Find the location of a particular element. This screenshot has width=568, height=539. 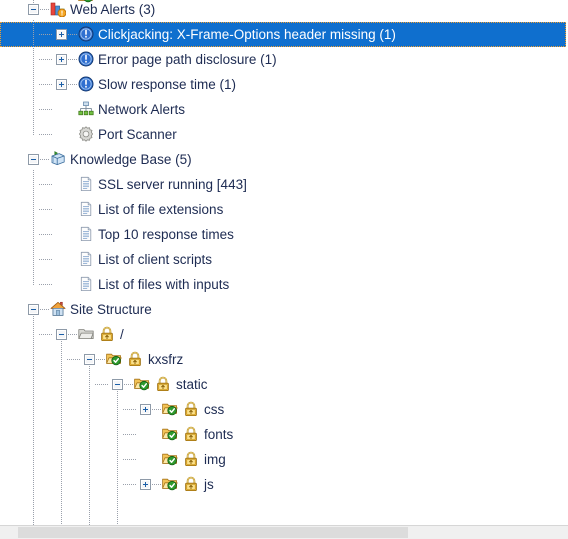

tree-item-label-wrap: Slow response time (1) is located at coordinates (167, 84).